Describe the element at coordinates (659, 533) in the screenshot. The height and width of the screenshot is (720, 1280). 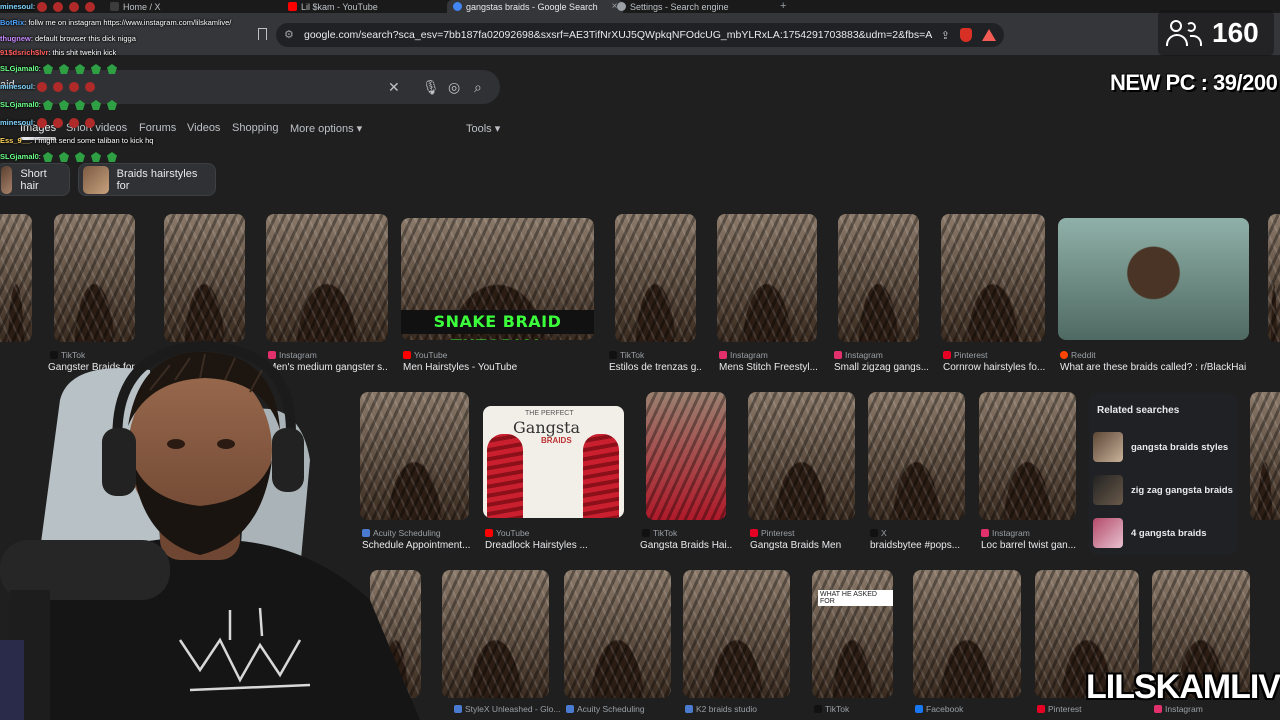
I see `image-source: TikTok` at that location.